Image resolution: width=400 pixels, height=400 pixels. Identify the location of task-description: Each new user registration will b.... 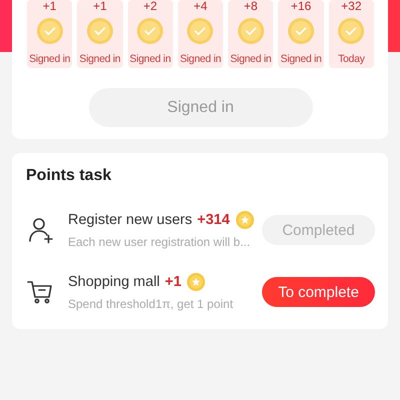
(159, 242).